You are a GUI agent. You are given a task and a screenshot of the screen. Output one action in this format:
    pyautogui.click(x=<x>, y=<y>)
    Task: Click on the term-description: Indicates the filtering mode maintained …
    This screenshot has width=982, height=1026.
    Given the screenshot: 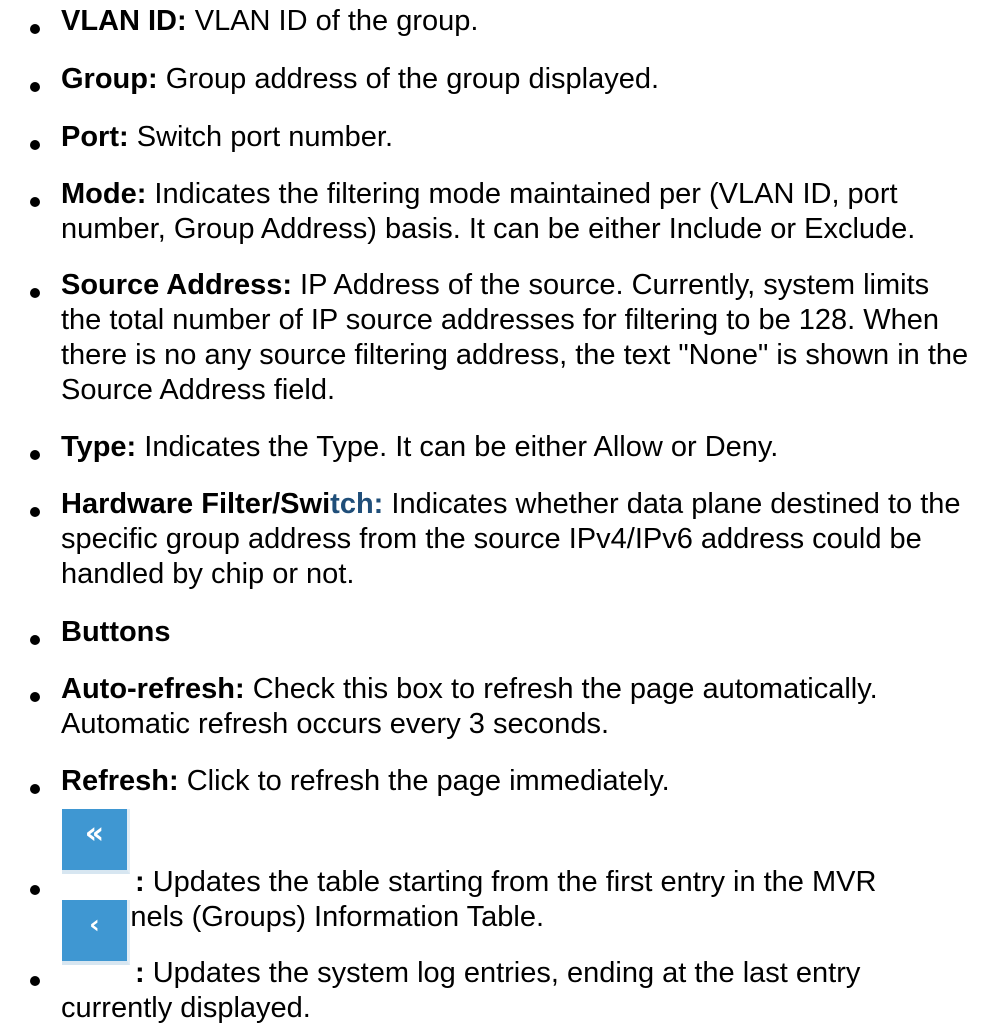 What is the action you would take?
    pyautogui.click(x=488, y=211)
    